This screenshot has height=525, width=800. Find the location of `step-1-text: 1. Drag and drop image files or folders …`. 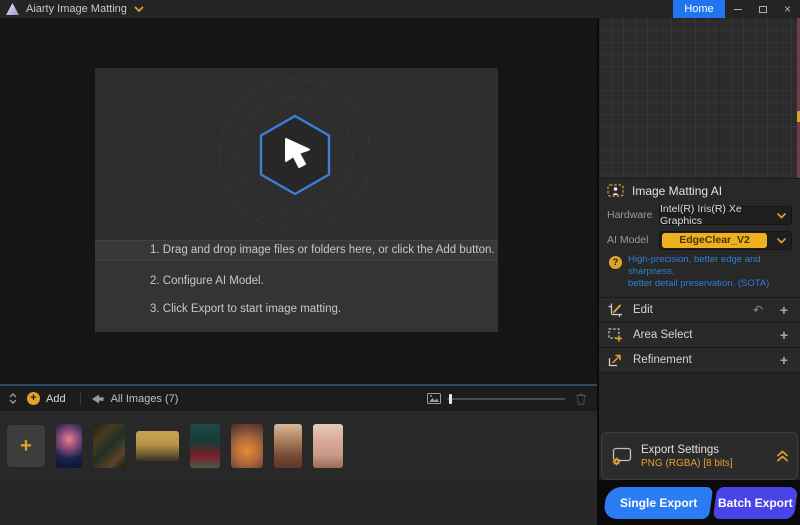

step-1-text: 1. Drag and drop image files or folders … is located at coordinates (322, 250).